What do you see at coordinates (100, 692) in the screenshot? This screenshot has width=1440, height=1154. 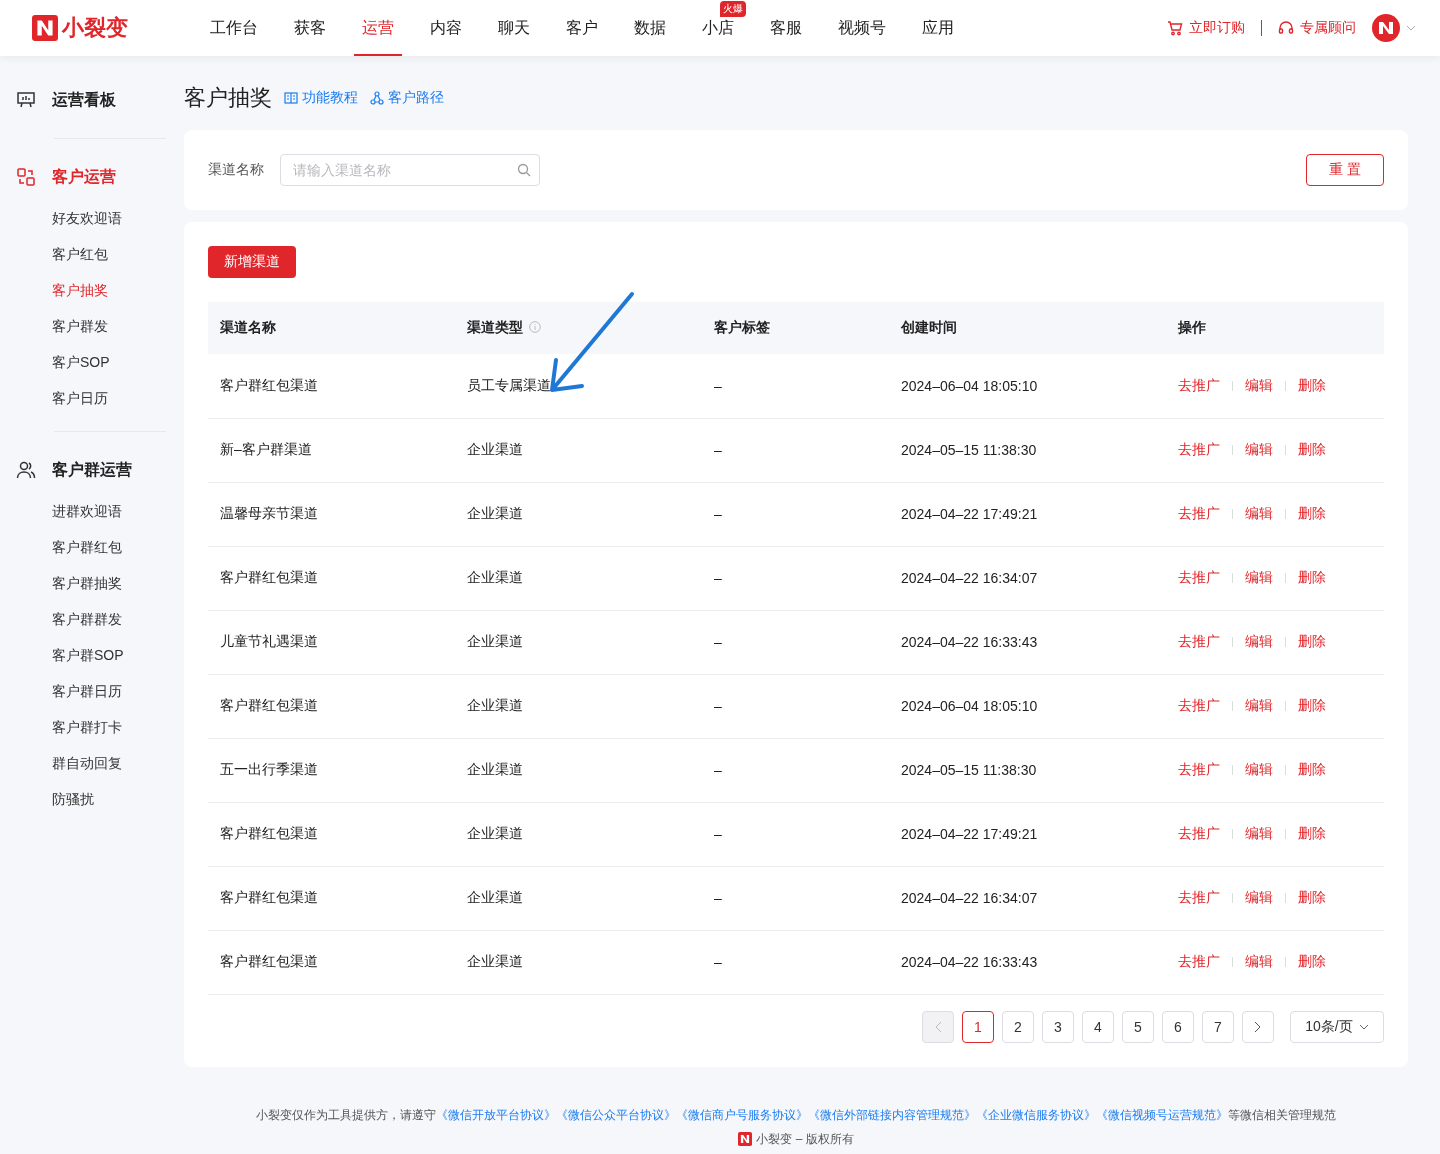 I see `sidebar-item: 客户群日历` at bounding box center [100, 692].